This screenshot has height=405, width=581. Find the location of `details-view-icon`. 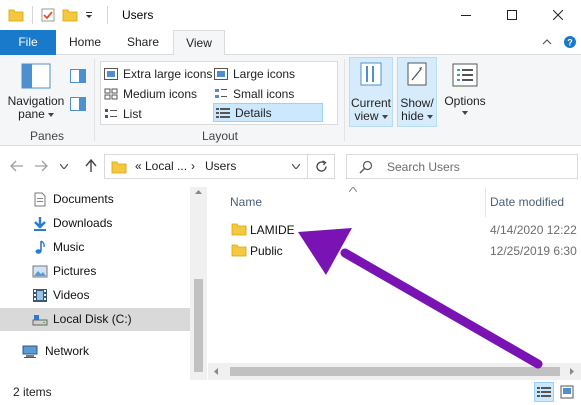

details-view-icon is located at coordinates (544, 392).